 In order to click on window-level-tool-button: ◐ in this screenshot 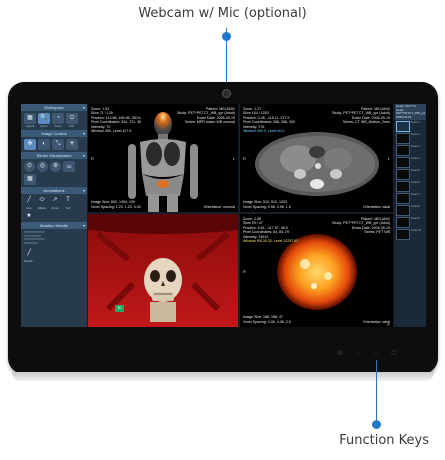, I will do `click(44, 144)`.